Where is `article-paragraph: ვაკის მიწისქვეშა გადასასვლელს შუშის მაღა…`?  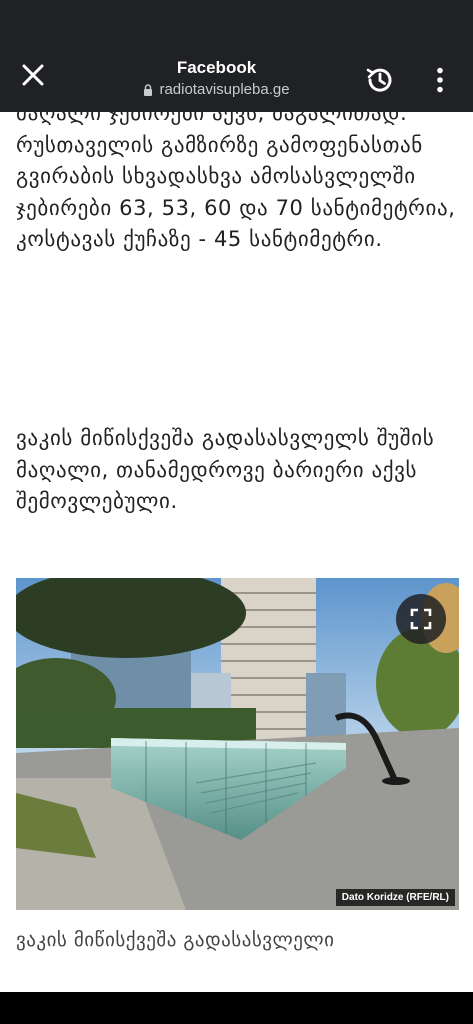 article-paragraph: ვაკის მიწისქვეშა გადასასვლელს შუშის მაღა… is located at coordinates (225, 469).